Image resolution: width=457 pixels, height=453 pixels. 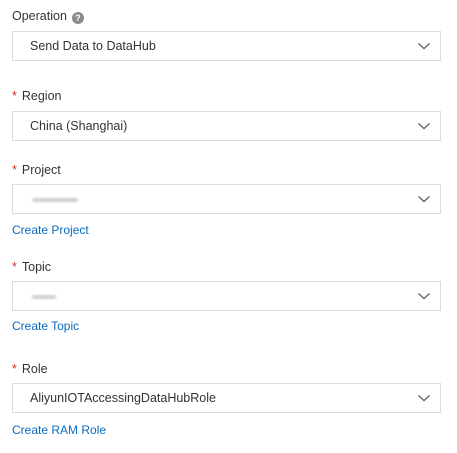 What do you see at coordinates (36, 267) in the screenshot?
I see `topic-label-text: Topic` at bounding box center [36, 267].